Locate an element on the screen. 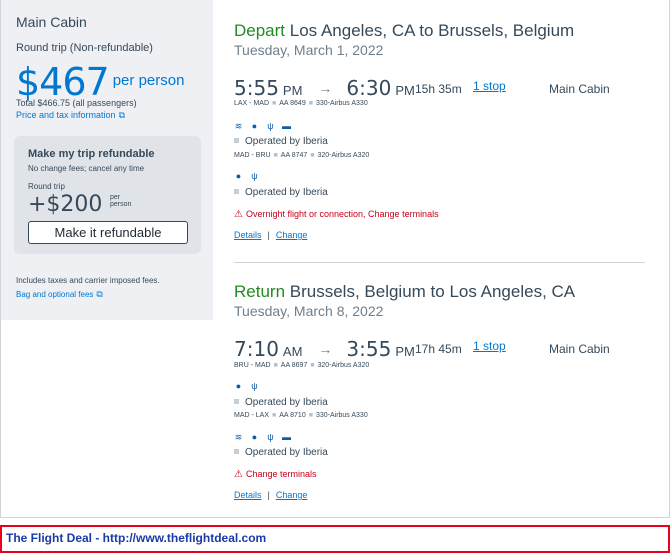 The width and height of the screenshot is (670, 554). leg-flight: AA 8649 is located at coordinates (292, 103).